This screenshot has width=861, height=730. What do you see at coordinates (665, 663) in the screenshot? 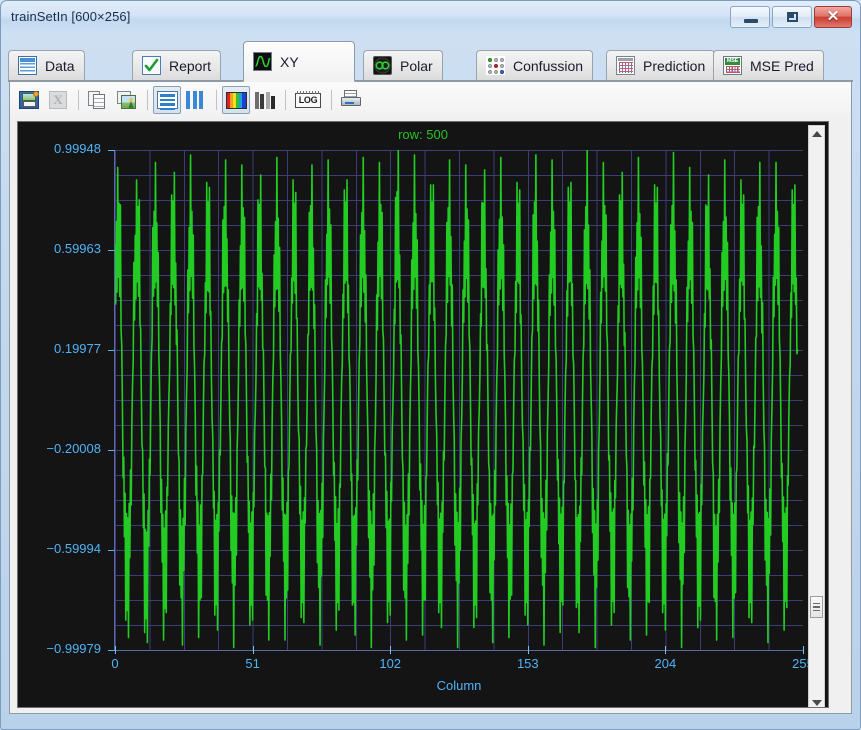
I see `x-axis-tick-label: 204` at bounding box center [665, 663].